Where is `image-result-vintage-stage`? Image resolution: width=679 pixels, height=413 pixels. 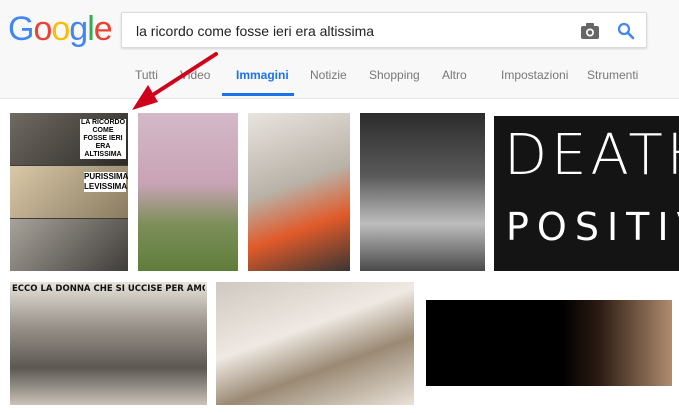
image-result-vintage-stage is located at coordinates (422, 192).